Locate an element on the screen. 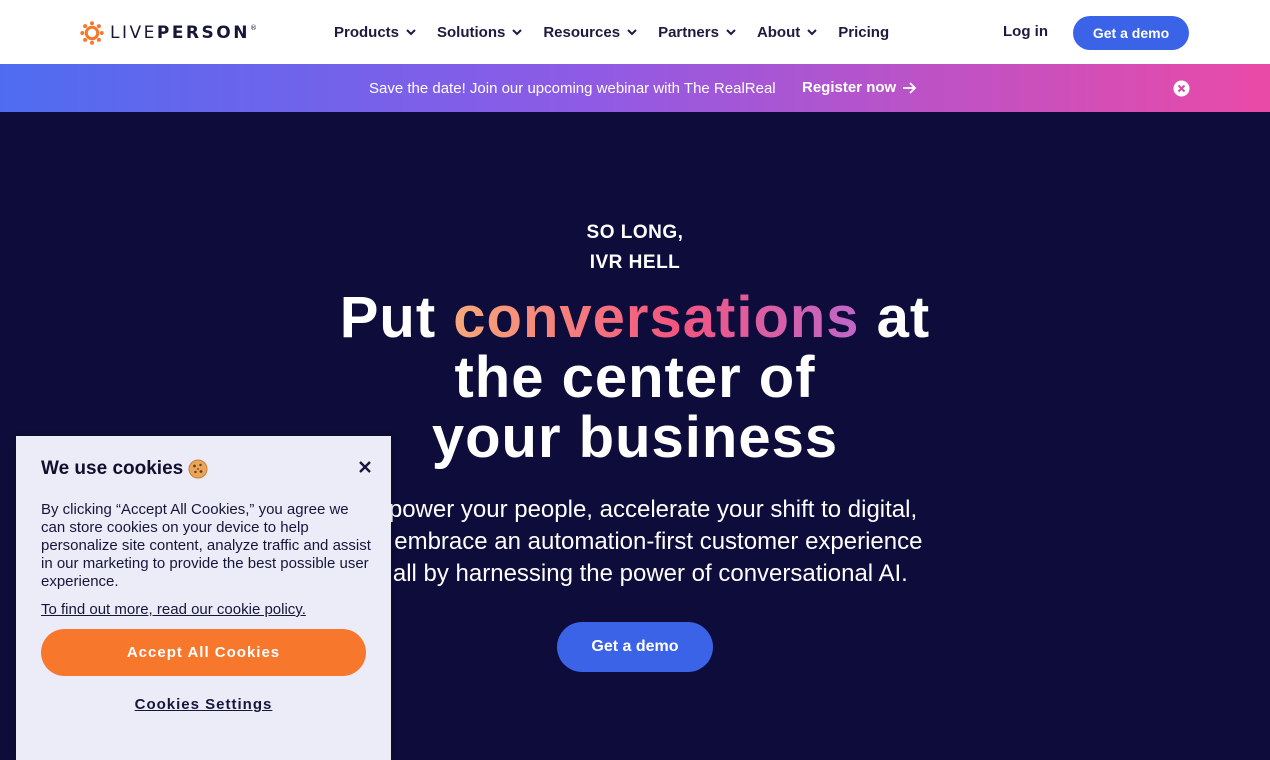 The image size is (1270, 760). nav-item-products: Products is located at coordinates (375, 32).